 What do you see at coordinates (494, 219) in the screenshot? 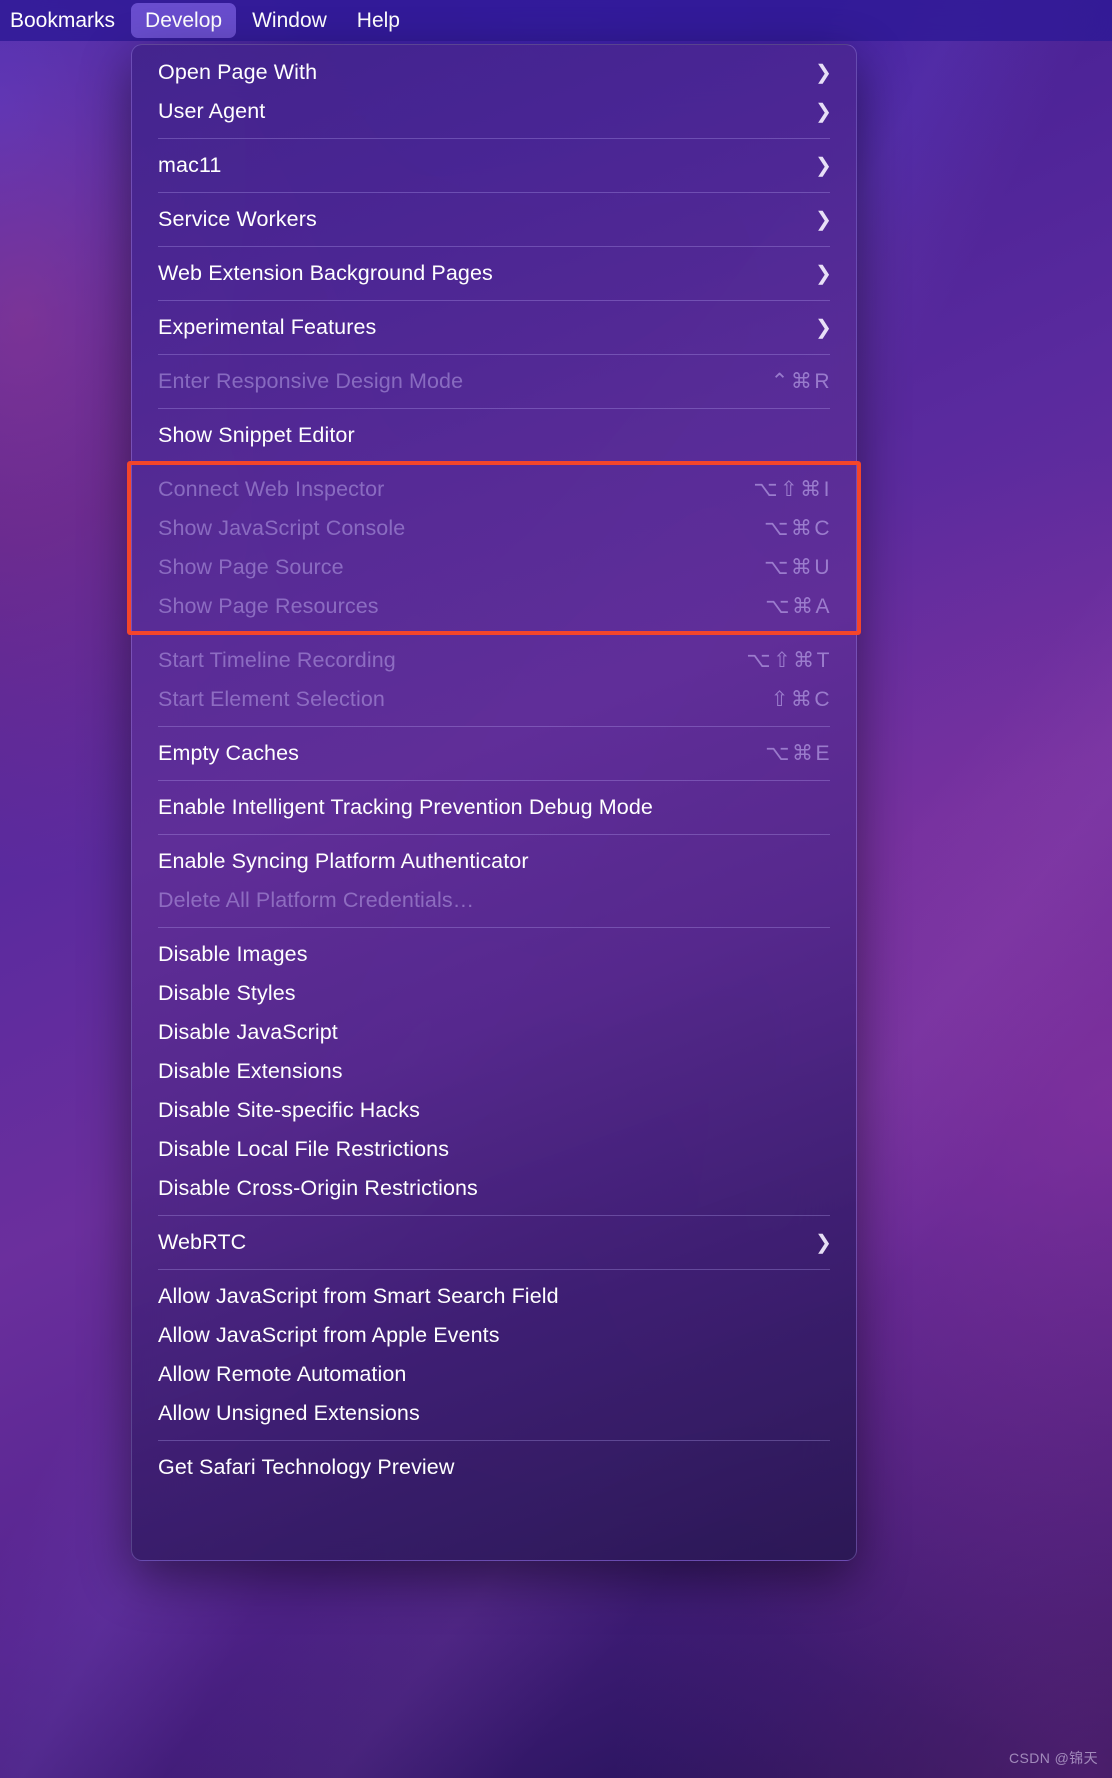
I see `menu-item-service-workers: Service Workers ❯` at bounding box center [494, 219].